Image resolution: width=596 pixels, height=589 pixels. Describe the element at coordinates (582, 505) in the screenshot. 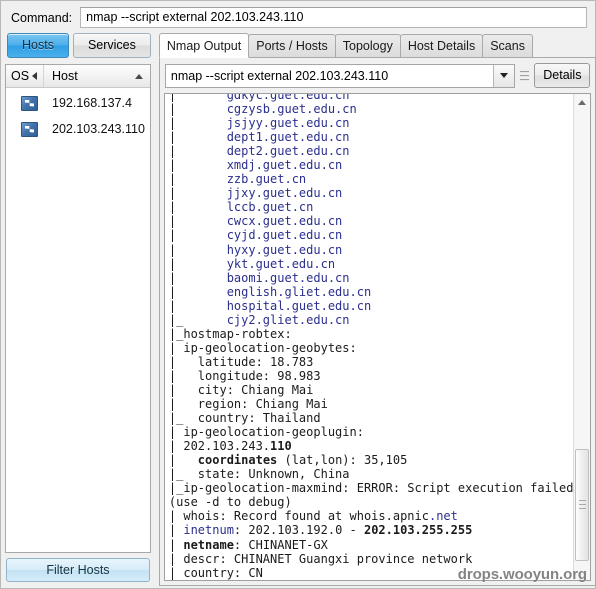

I see `scrollbar-thumb` at that location.